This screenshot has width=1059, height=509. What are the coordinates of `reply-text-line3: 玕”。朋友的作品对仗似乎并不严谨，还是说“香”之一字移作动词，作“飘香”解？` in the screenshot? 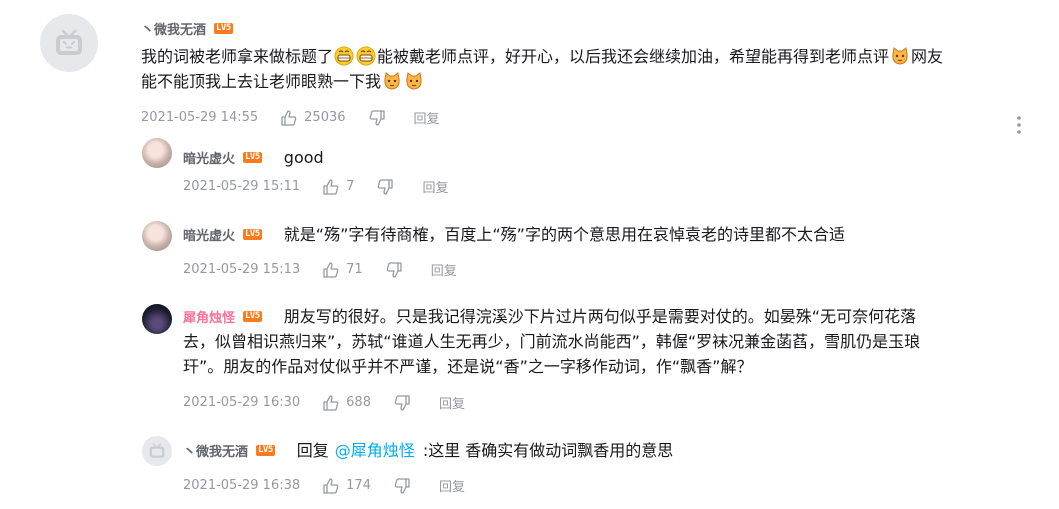 It's located at (468, 366).